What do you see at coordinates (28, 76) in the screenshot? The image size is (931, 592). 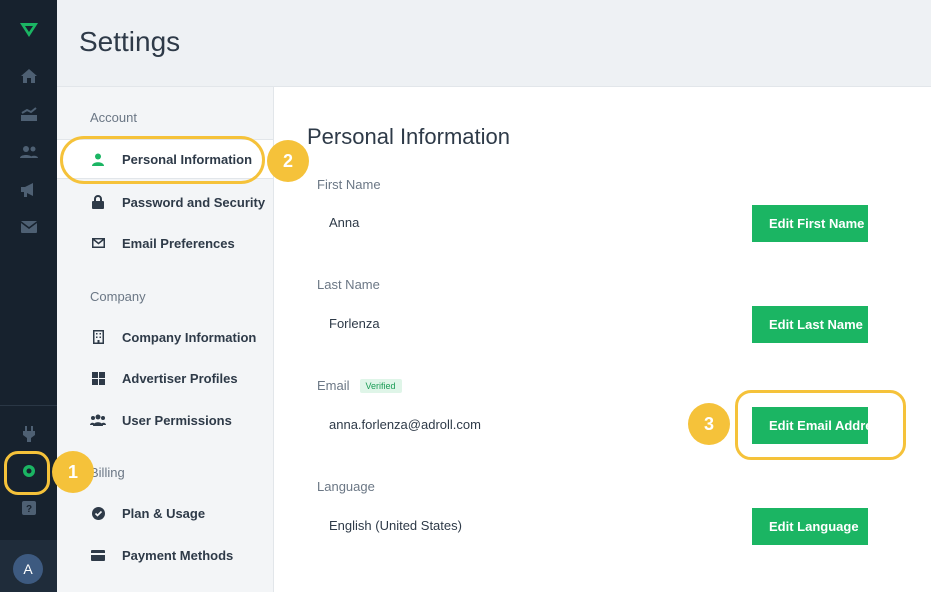 I see `home-icon` at bounding box center [28, 76].